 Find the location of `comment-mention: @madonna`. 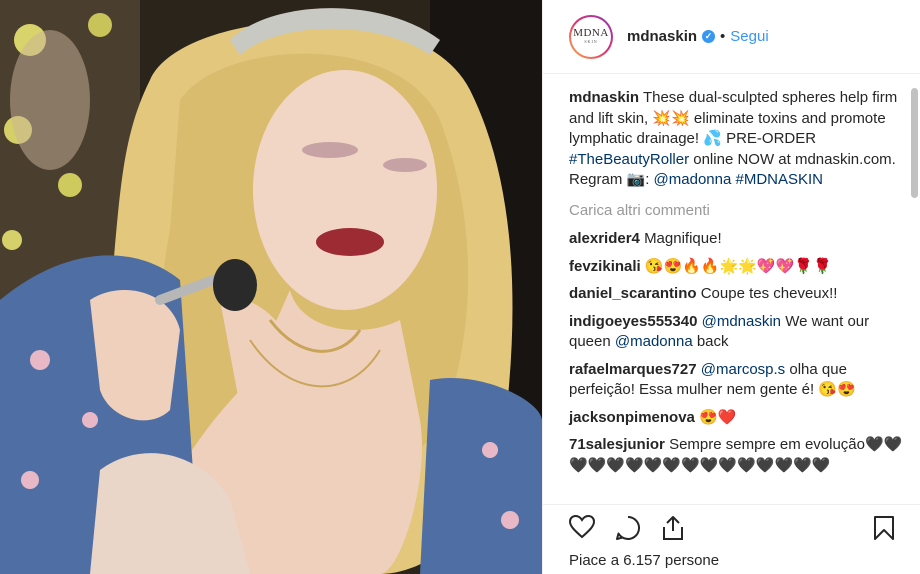

comment-mention: @madonna is located at coordinates (654, 341).